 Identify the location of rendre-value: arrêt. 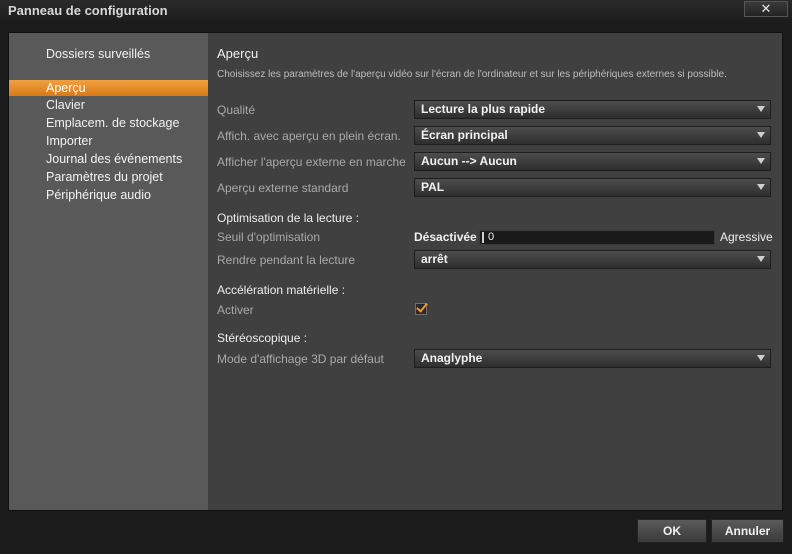
(434, 259).